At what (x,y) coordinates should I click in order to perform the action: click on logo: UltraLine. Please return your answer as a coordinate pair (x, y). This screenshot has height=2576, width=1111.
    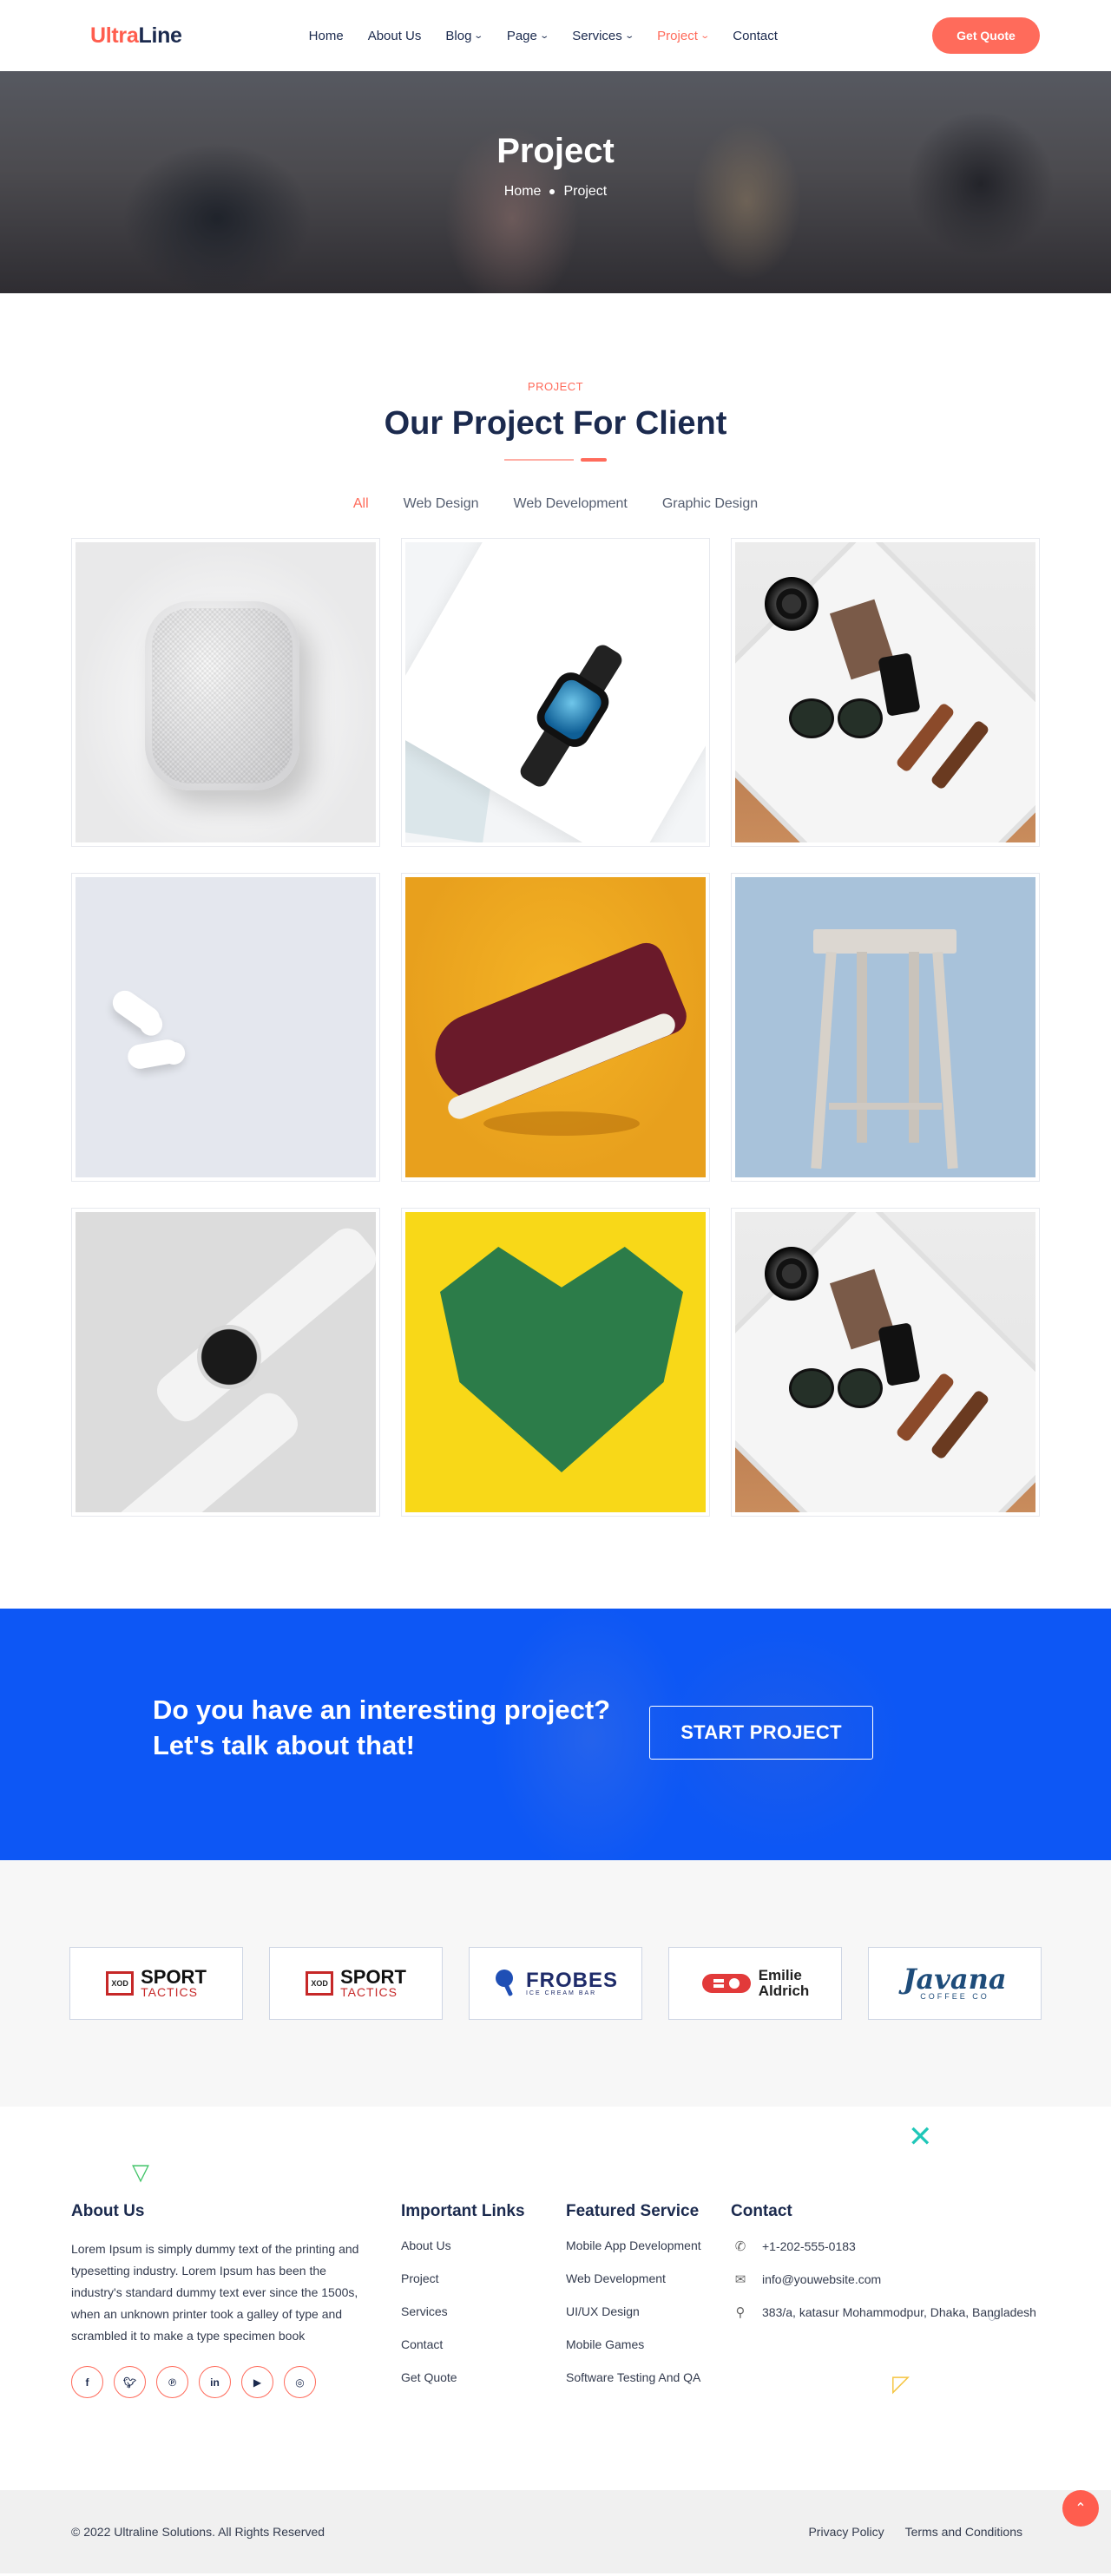
    Looking at the image, I should click on (136, 36).